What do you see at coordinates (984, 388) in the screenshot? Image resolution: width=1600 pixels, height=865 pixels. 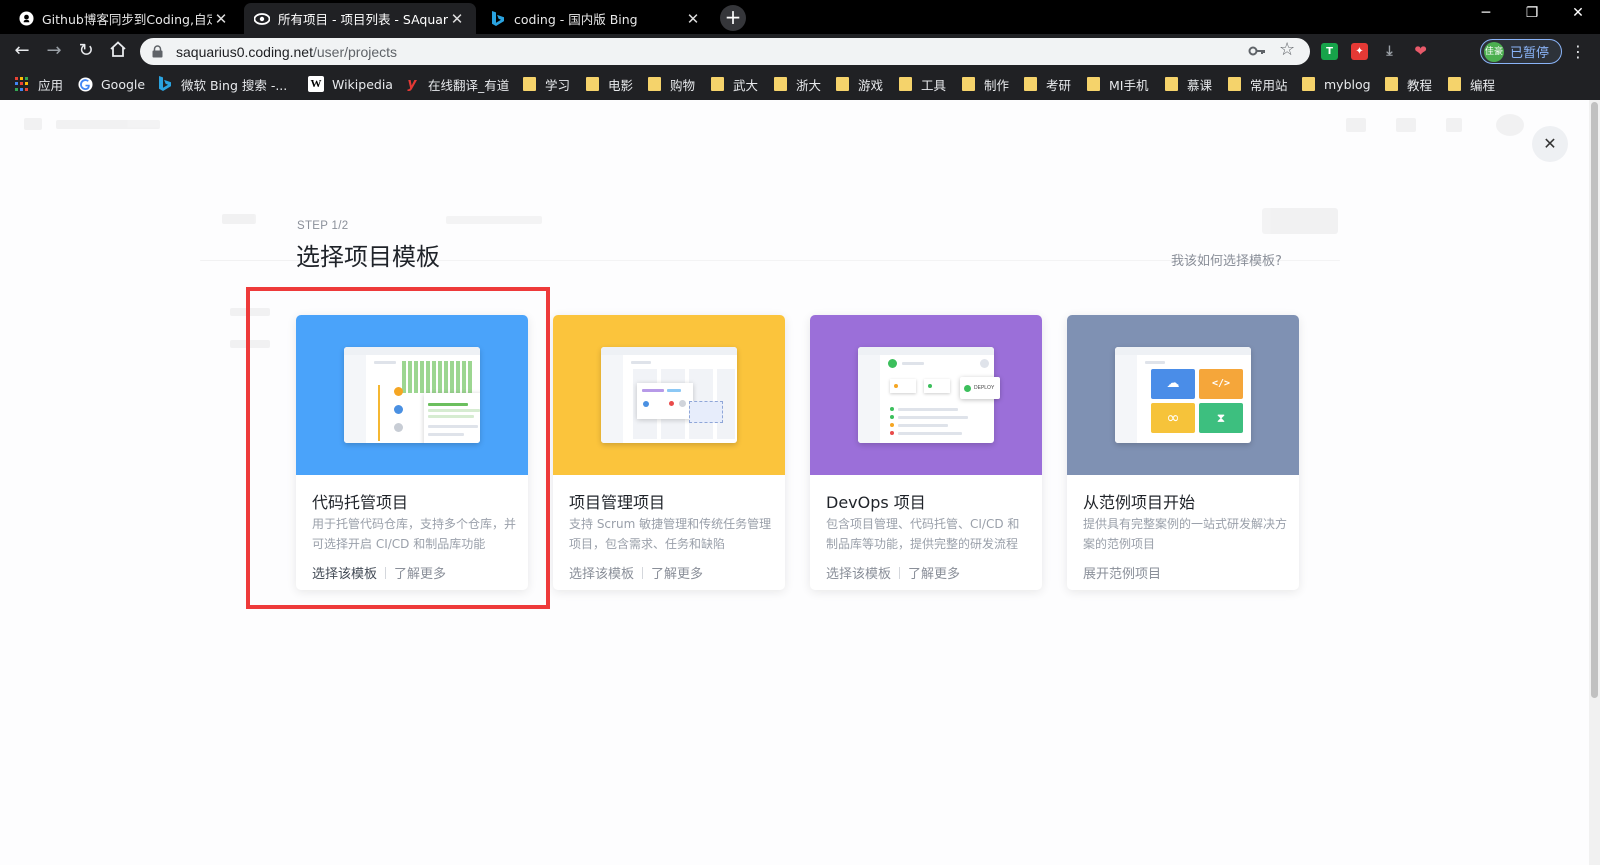 I see `deploy-label: DEPLOY` at bounding box center [984, 388].